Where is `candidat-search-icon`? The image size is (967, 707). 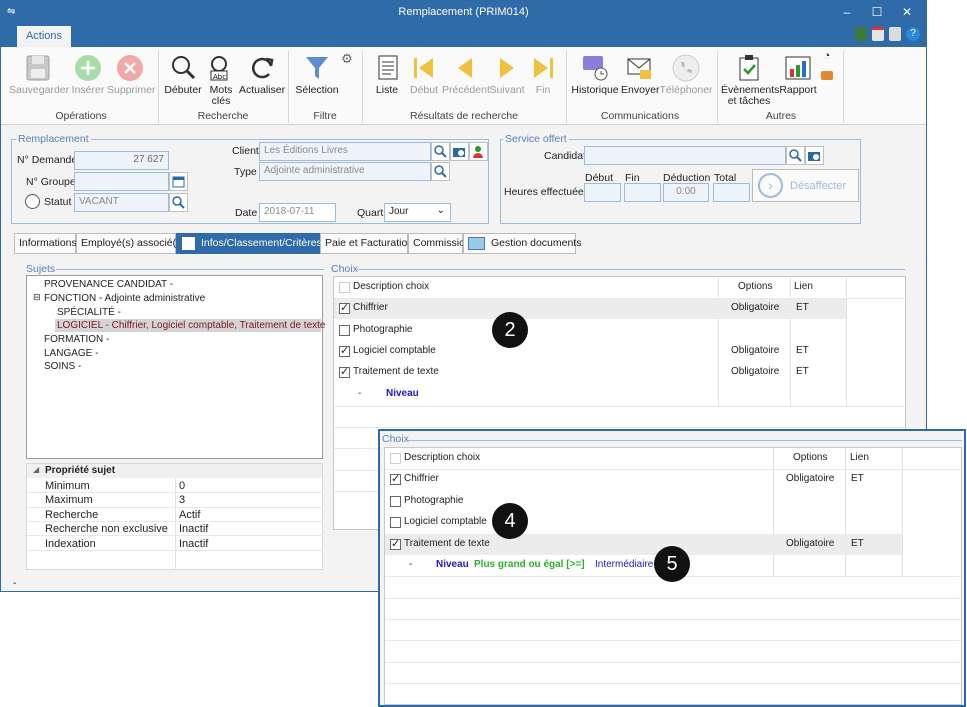
candidat-search-icon is located at coordinates (795, 155).